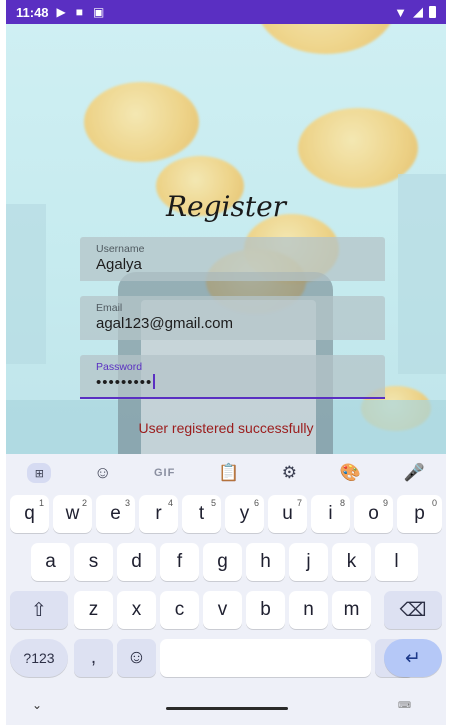  Describe the element at coordinates (93, 610) in the screenshot. I see `key-z: z` at that location.